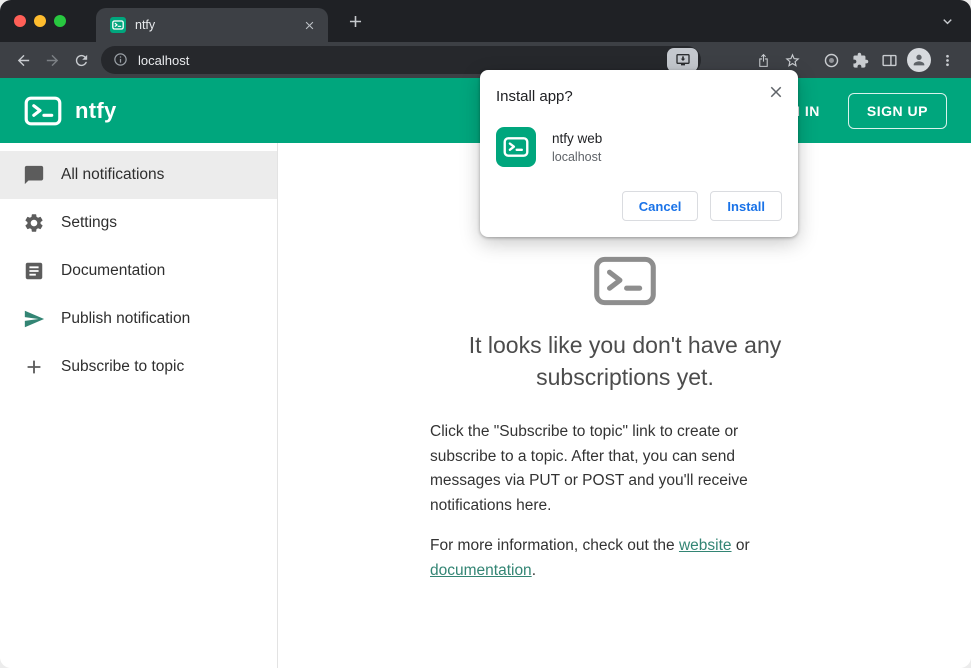 This screenshot has height=668, width=971. I want to click on url-text: localhost, so click(164, 60).